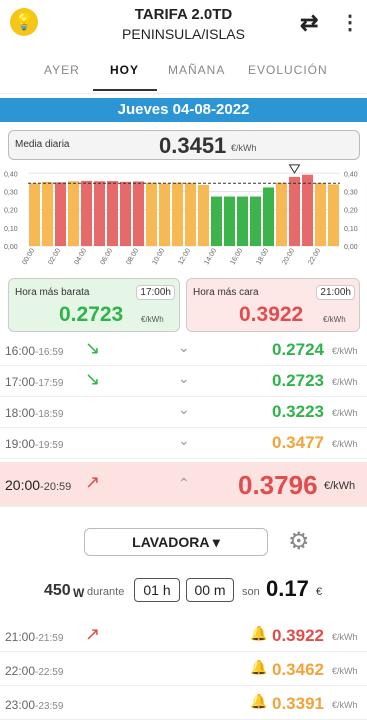 This screenshot has height=720, width=367. What do you see at coordinates (52, 292) in the screenshot?
I see `cheapest-hour-label: Hora más barata` at bounding box center [52, 292].